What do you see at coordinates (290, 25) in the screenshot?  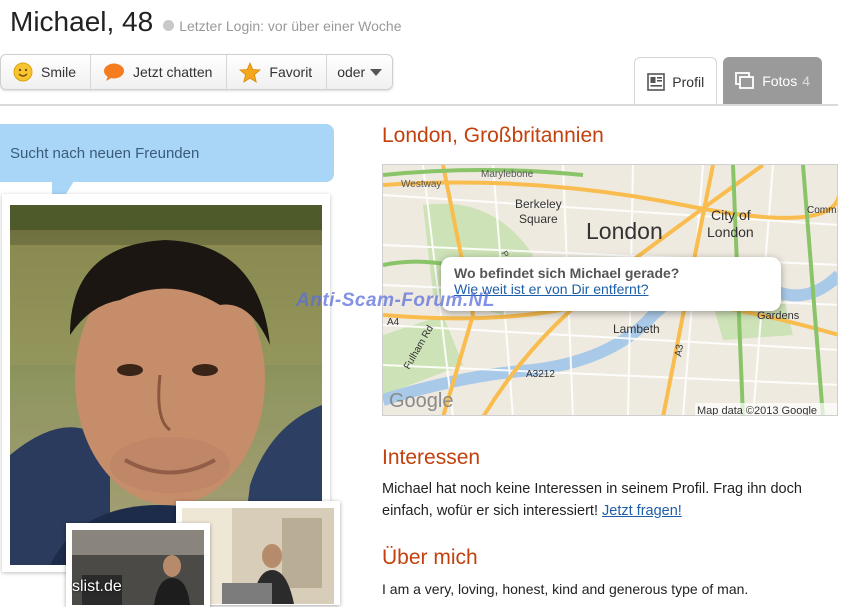 I see `last-login-text: Letzter Login: vor über einer Woche` at bounding box center [290, 25].